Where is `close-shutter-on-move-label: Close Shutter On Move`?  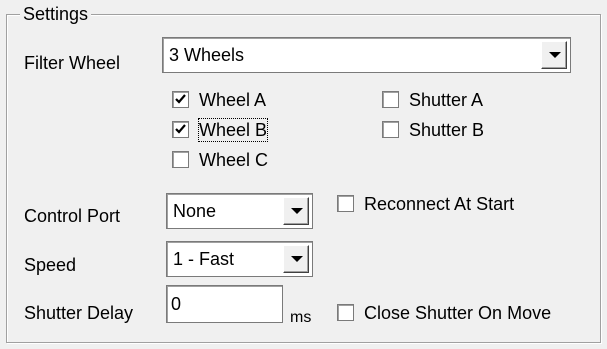
close-shutter-on-move-label: Close Shutter On Move is located at coordinates (458, 313).